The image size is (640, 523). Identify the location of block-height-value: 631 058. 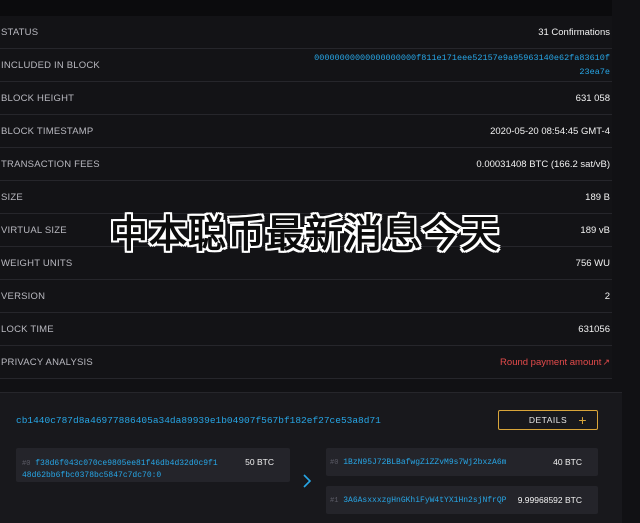
(592, 98).